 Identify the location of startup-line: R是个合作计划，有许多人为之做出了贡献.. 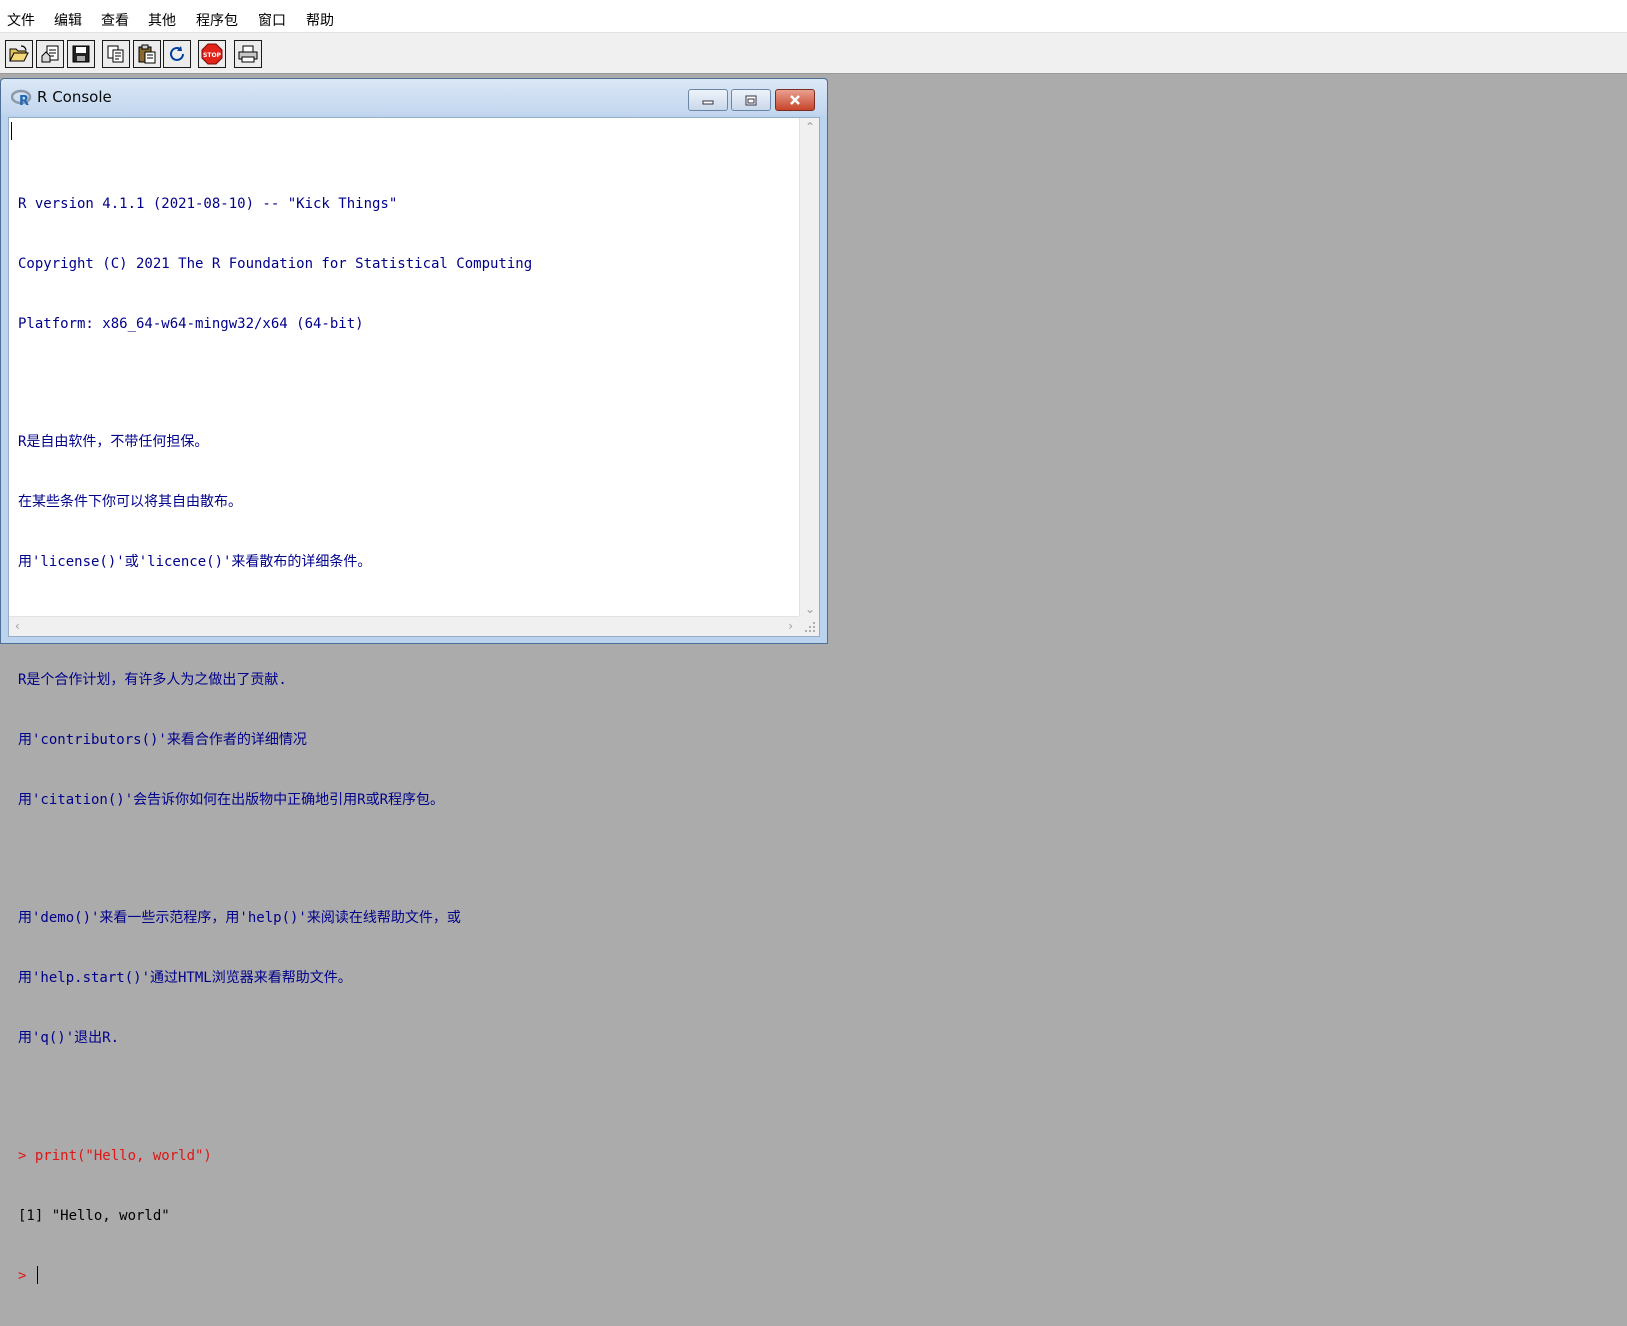
(152, 680).